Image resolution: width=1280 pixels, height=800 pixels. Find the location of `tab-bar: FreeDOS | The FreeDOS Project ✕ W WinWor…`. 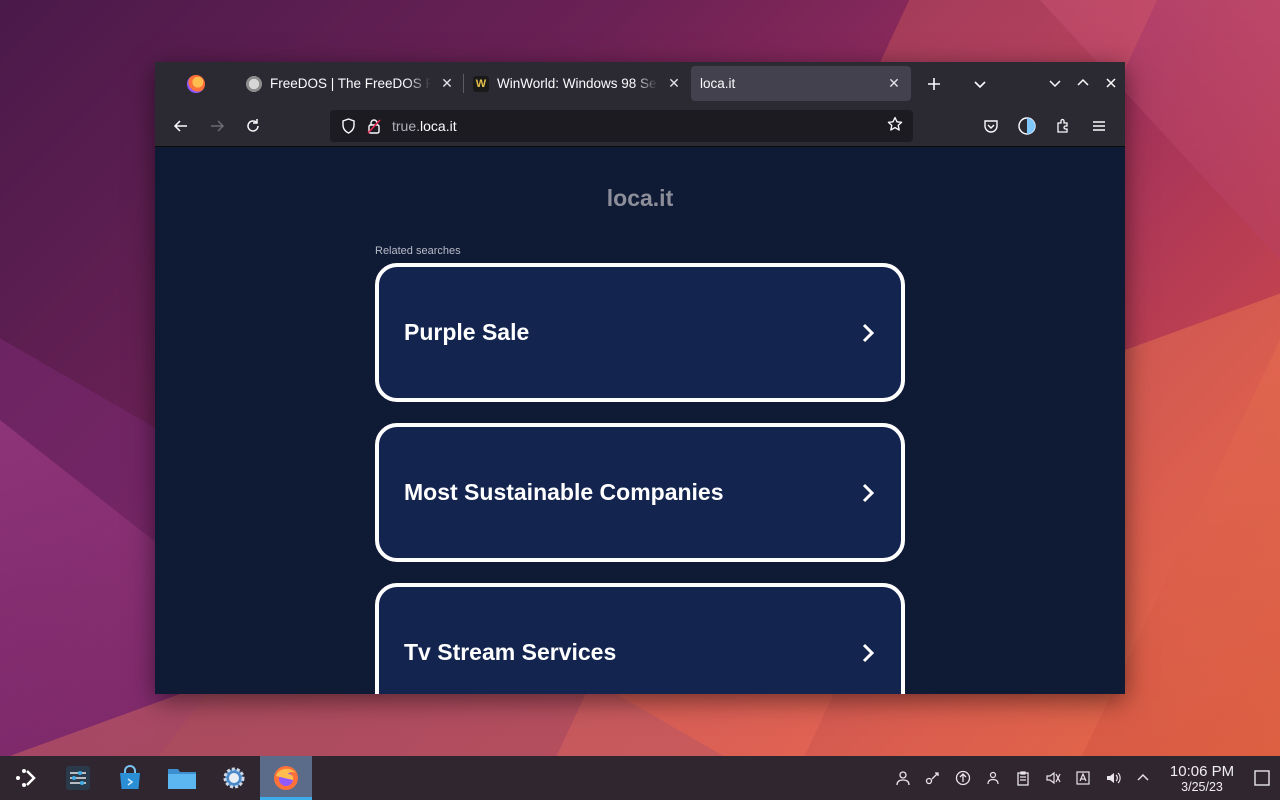

tab-bar: FreeDOS | The FreeDOS Project ✕ W WinWor… is located at coordinates (640, 83).